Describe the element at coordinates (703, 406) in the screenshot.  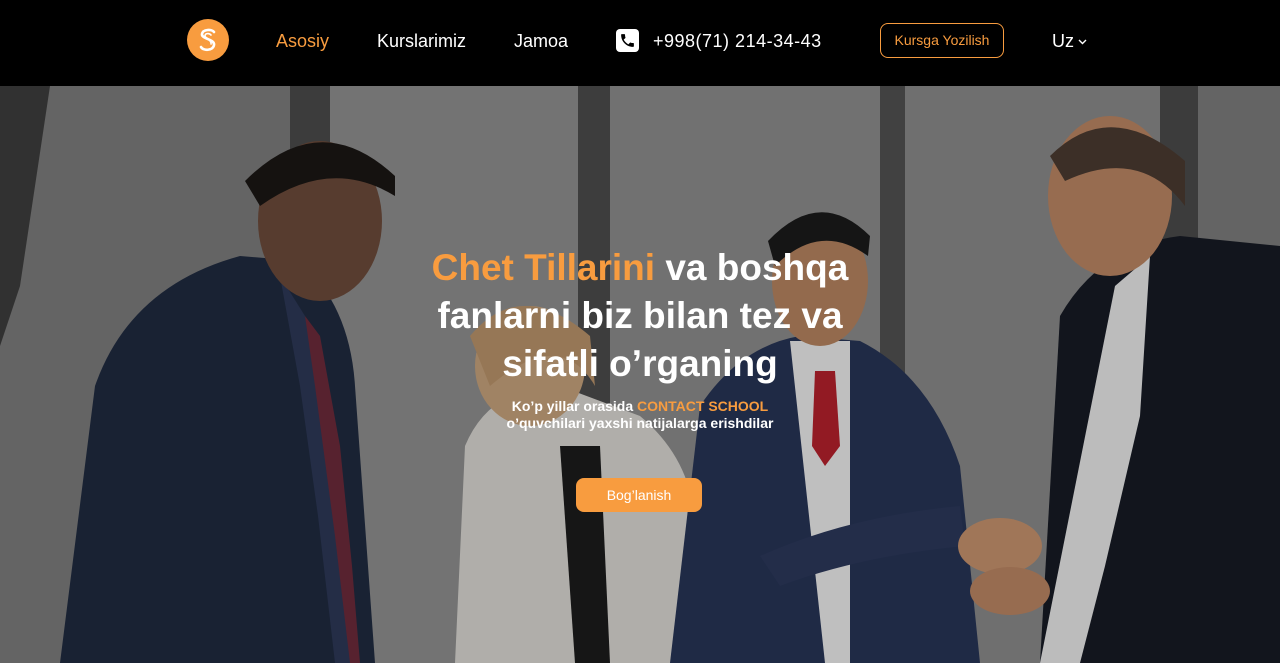
I see `school-name: CONTACT SCHOOL` at that location.